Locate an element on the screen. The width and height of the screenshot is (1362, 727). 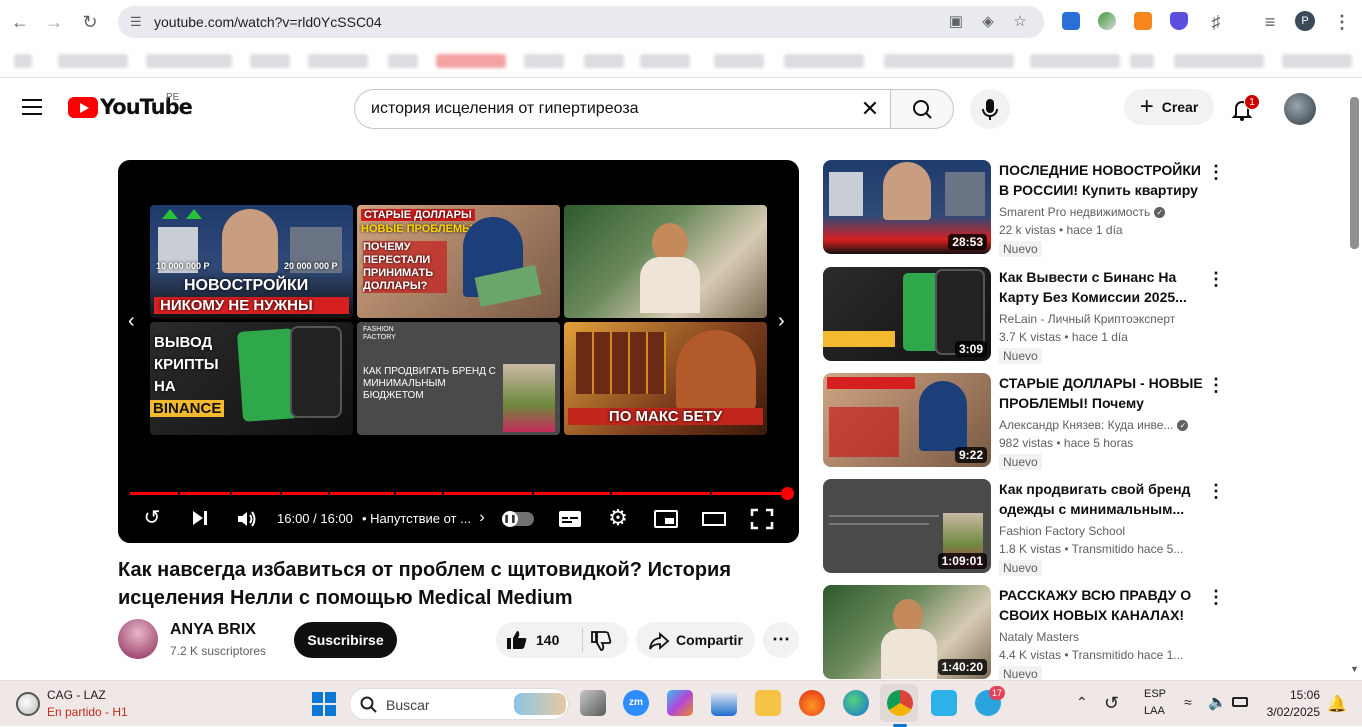
profile-avatar: P is located at coordinates (1305, 21).